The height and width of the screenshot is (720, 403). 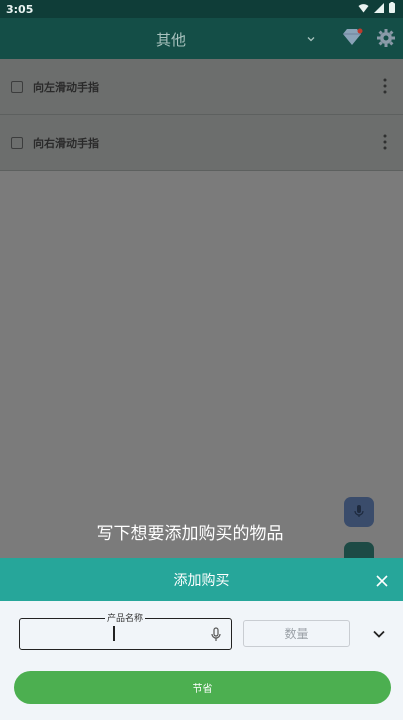 What do you see at coordinates (190, 534) in the screenshot?
I see `hint-text: 写下想要添加购买的物品` at bounding box center [190, 534].